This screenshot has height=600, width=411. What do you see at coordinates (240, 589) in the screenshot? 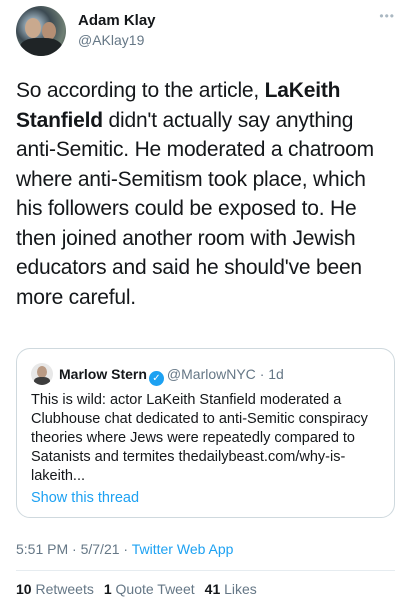
I see `likes-label: Likes` at bounding box center [240, 589].